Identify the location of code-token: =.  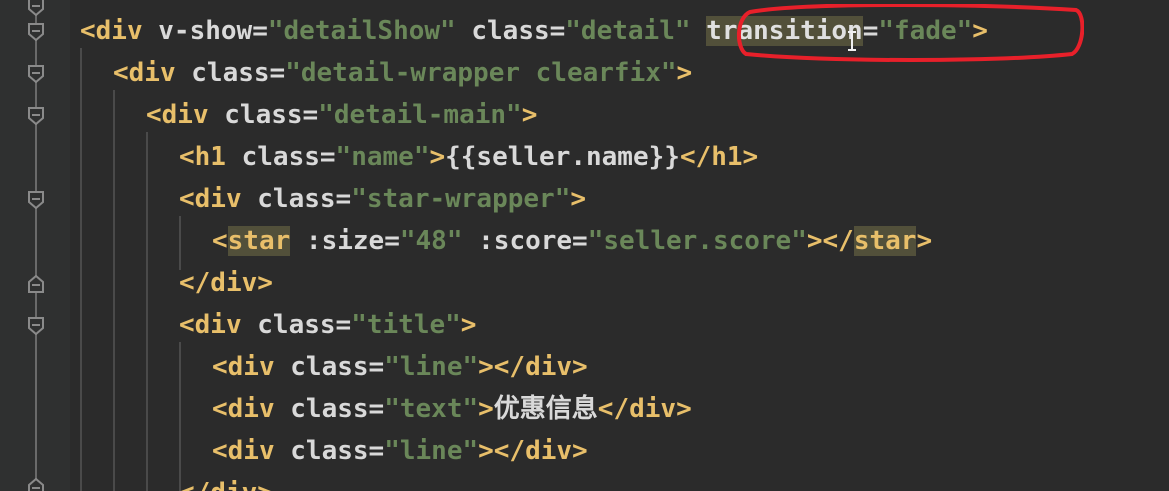
(870, 31).